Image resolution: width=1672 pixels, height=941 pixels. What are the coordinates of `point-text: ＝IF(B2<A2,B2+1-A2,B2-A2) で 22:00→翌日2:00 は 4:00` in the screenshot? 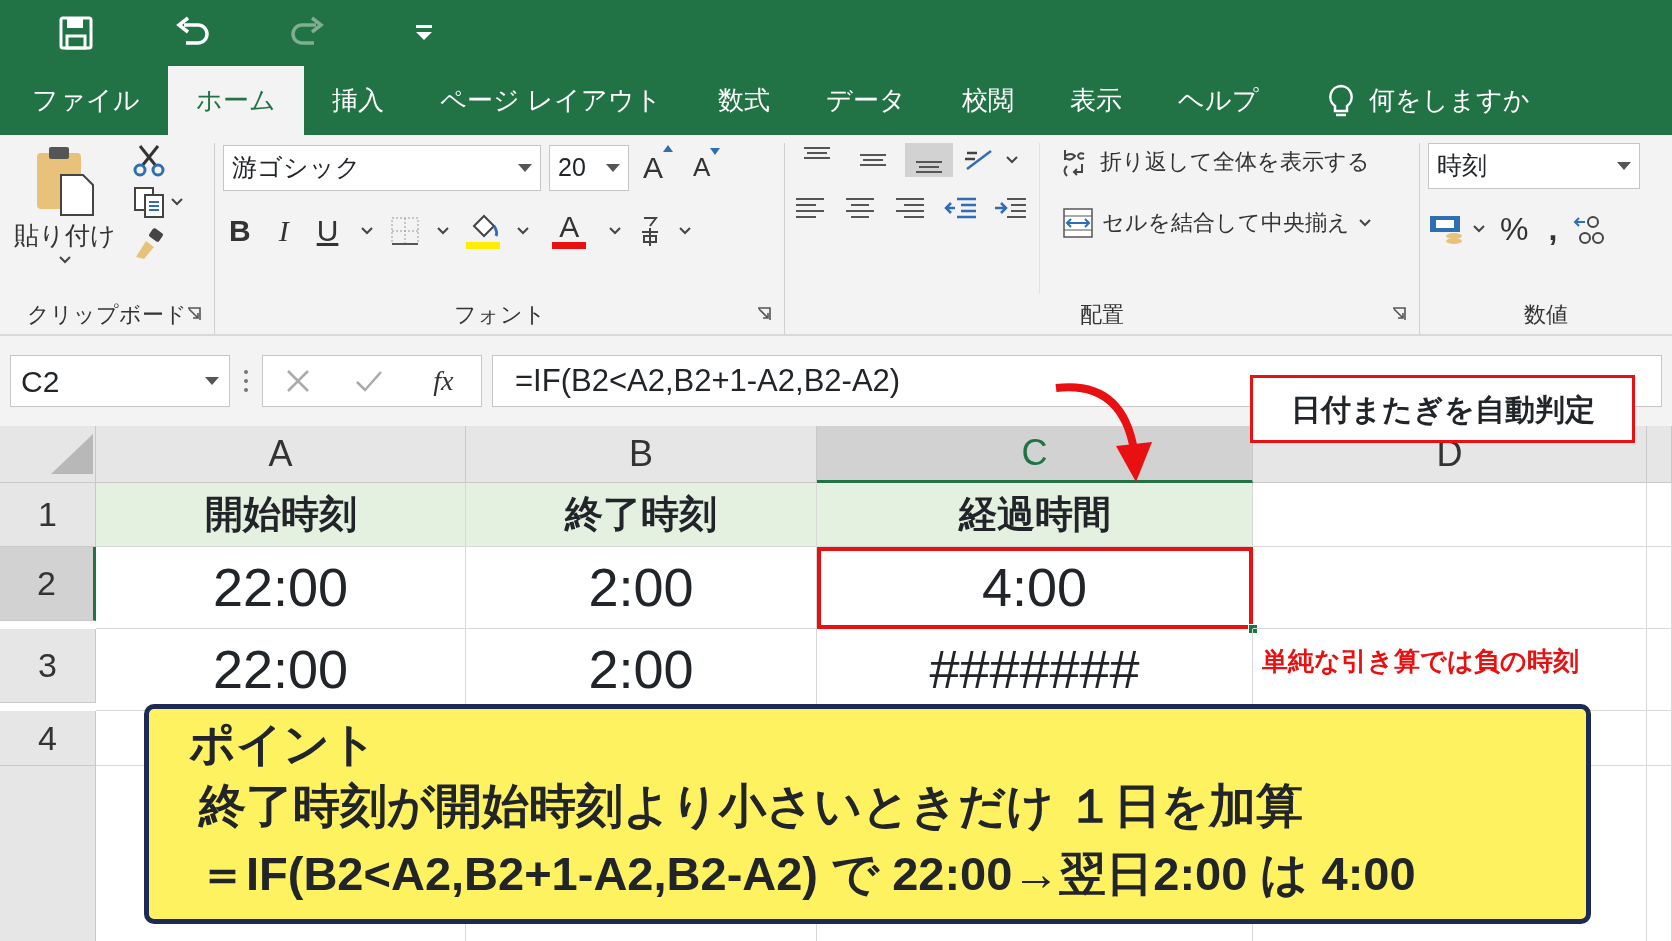 It's located at (807, 874).